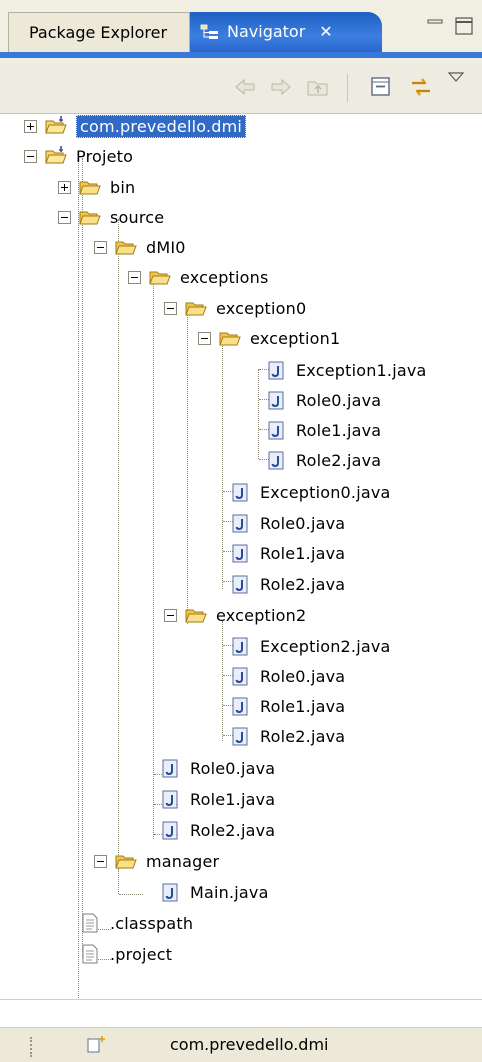  I want to click on tree-item: Exception2.java, so click(309, 646).